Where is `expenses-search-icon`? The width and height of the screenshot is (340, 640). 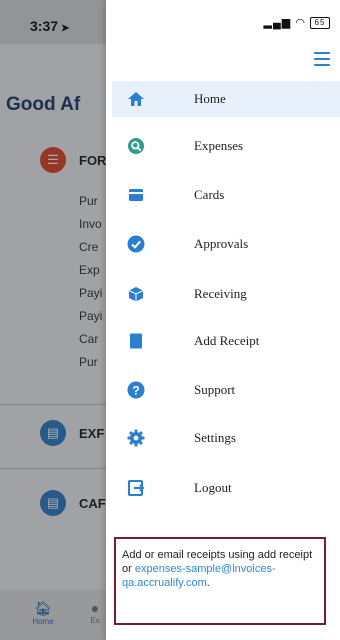 expenses-search-icon is located at coordinates (136, 146).